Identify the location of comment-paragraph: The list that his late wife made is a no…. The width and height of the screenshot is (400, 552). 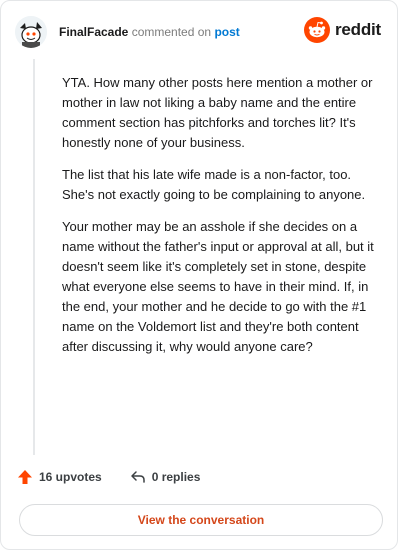
(214, 184).